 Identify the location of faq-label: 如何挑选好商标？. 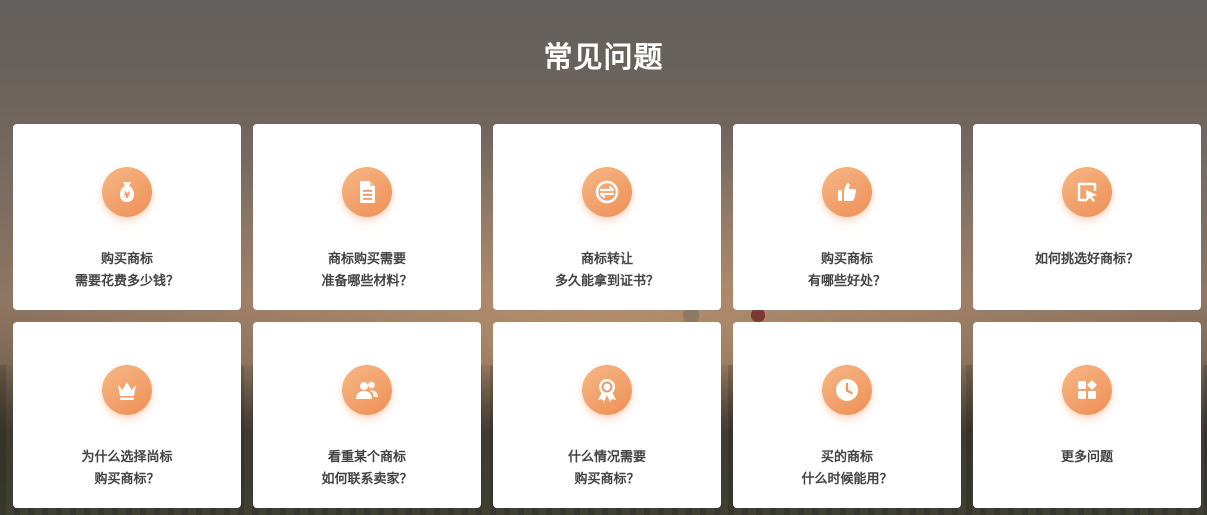
(1087, 260).